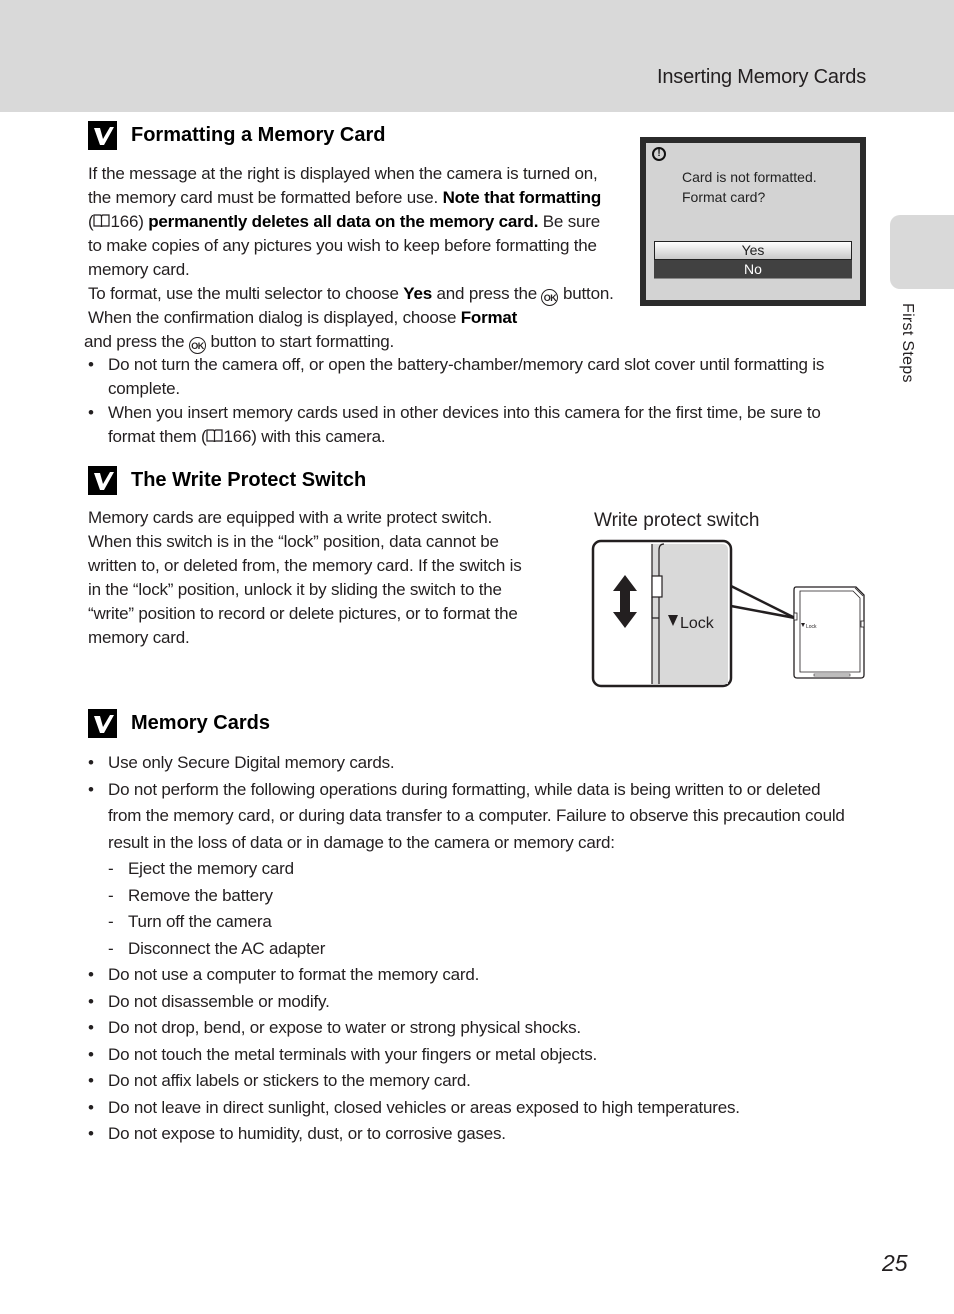 The image size is (954, 1314). Describe the element at coordinates (690, 614) in the screenshot. I see `card-edge` at that location.